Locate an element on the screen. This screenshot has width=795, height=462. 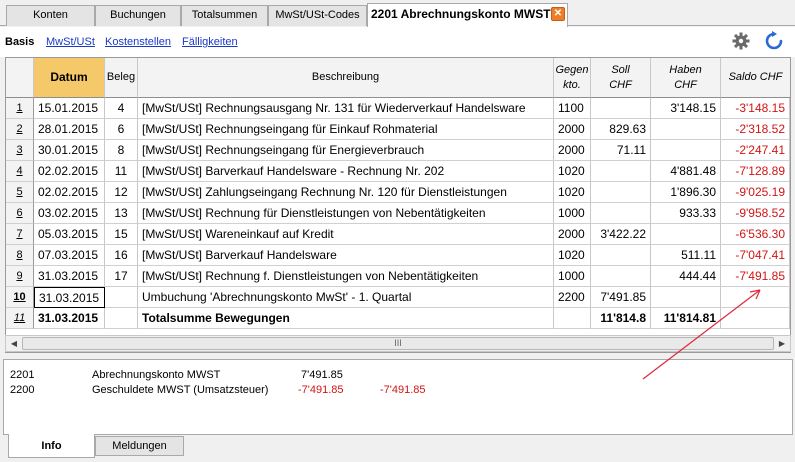
cell-beleg: 16 is located at coordinates (121, 255).